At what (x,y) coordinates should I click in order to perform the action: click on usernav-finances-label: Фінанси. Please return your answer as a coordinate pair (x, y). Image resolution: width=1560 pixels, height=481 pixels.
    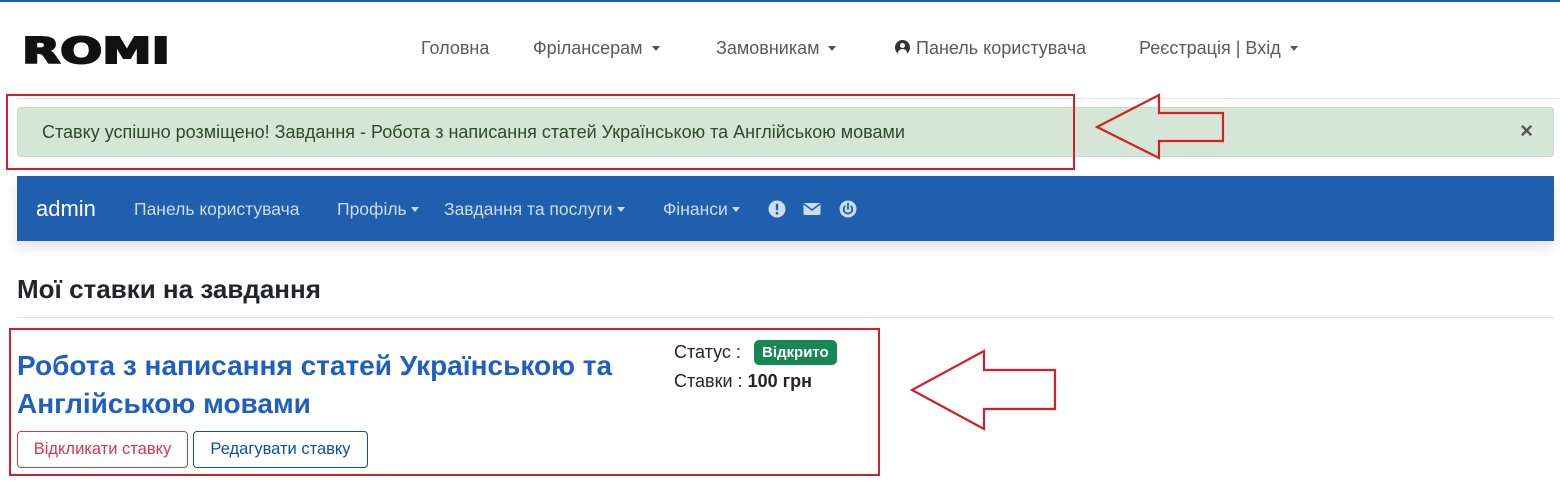
    Looking at the image, I should click on (695, 209).